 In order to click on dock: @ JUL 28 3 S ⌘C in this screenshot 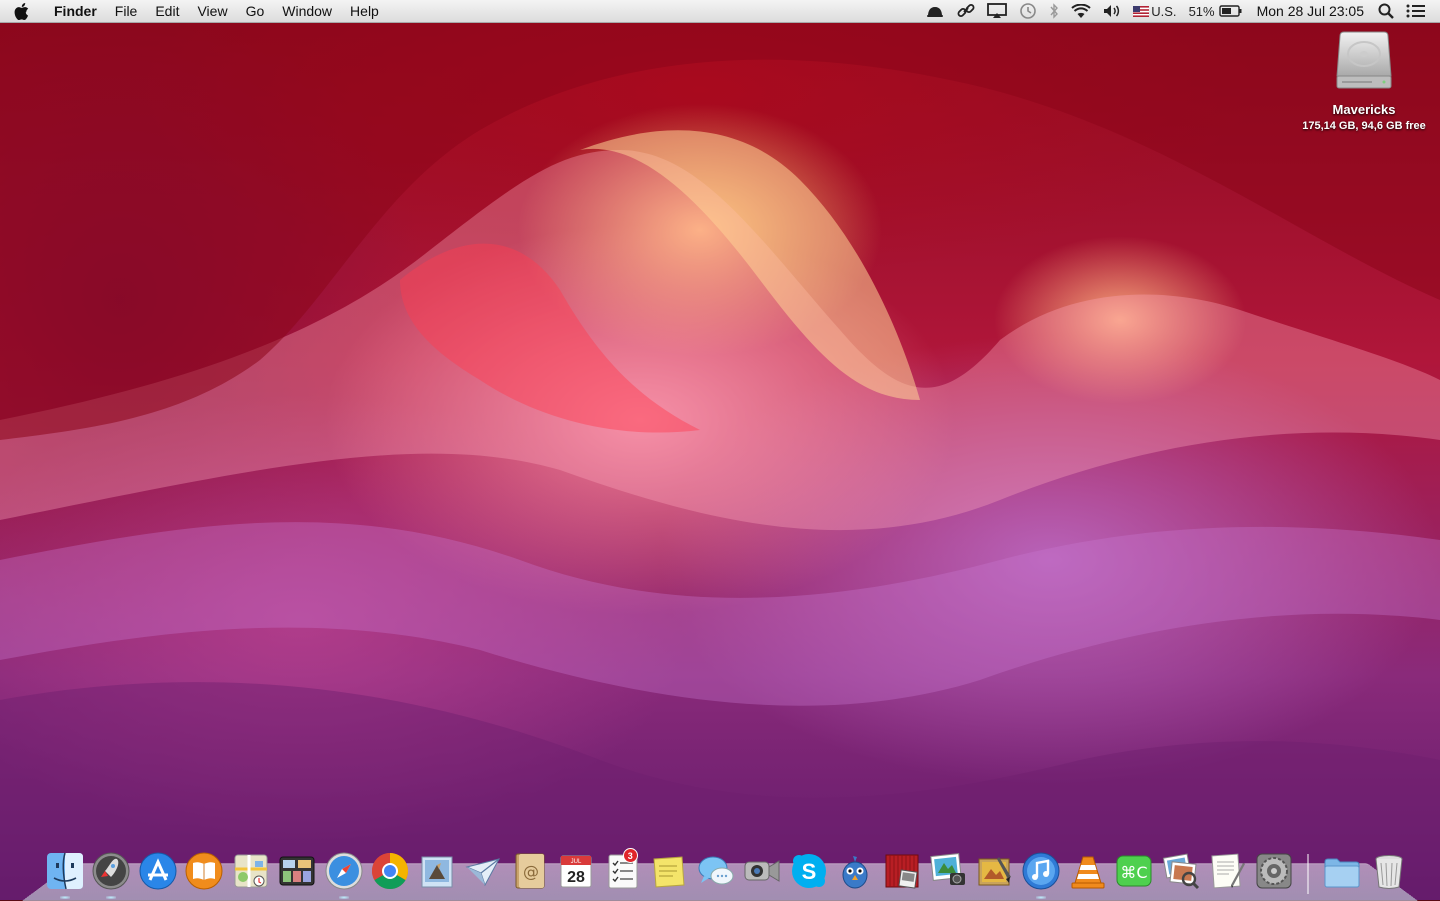, I will do `click(727, 870)`.